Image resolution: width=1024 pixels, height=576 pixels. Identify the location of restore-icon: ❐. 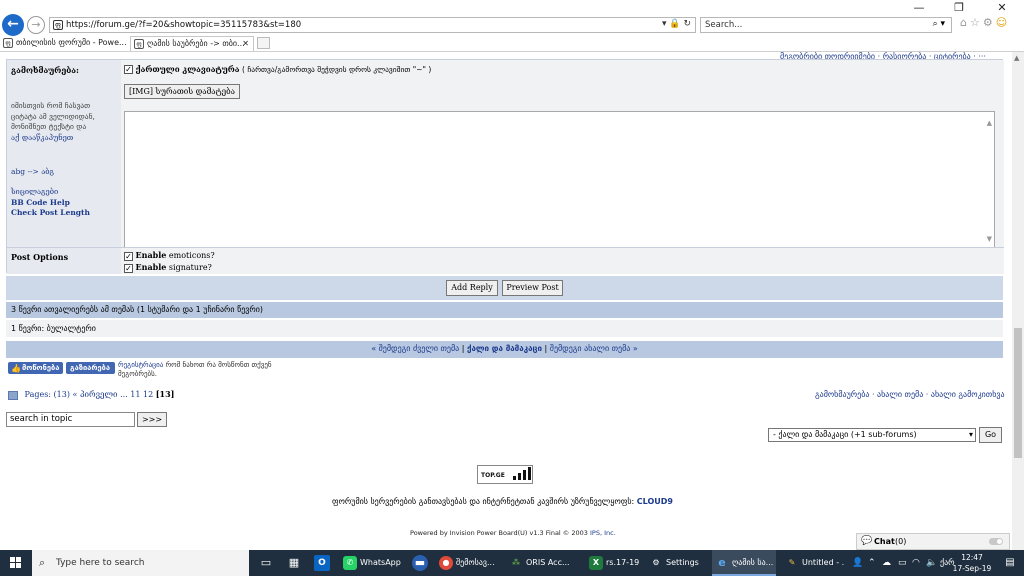
(959, 8).